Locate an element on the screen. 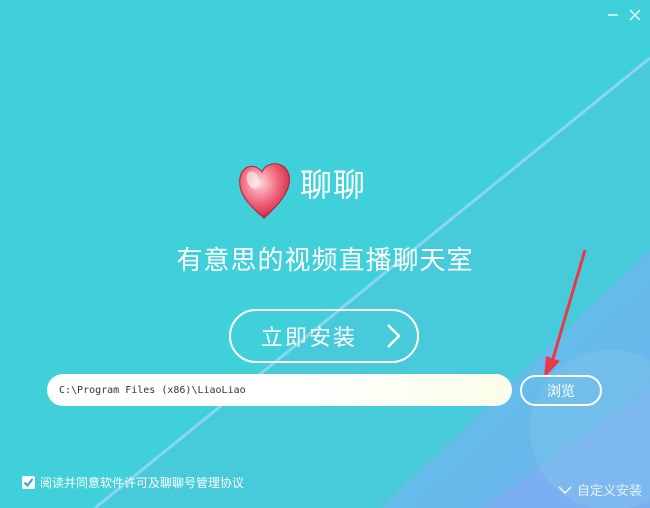 The width and height of the screenshot is (650, 508). agreement-text: 阅读并同意软件许可及聊聊号管理协议 is located at coordinates (142, 482).